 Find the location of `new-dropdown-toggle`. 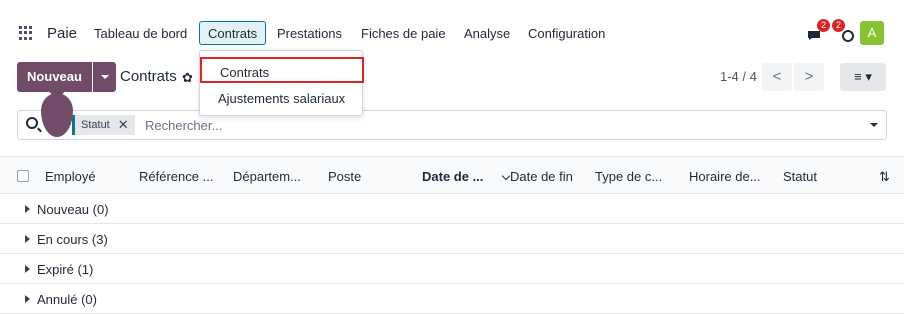

new-dropdown-toggle is located at coordinates (104, 77).